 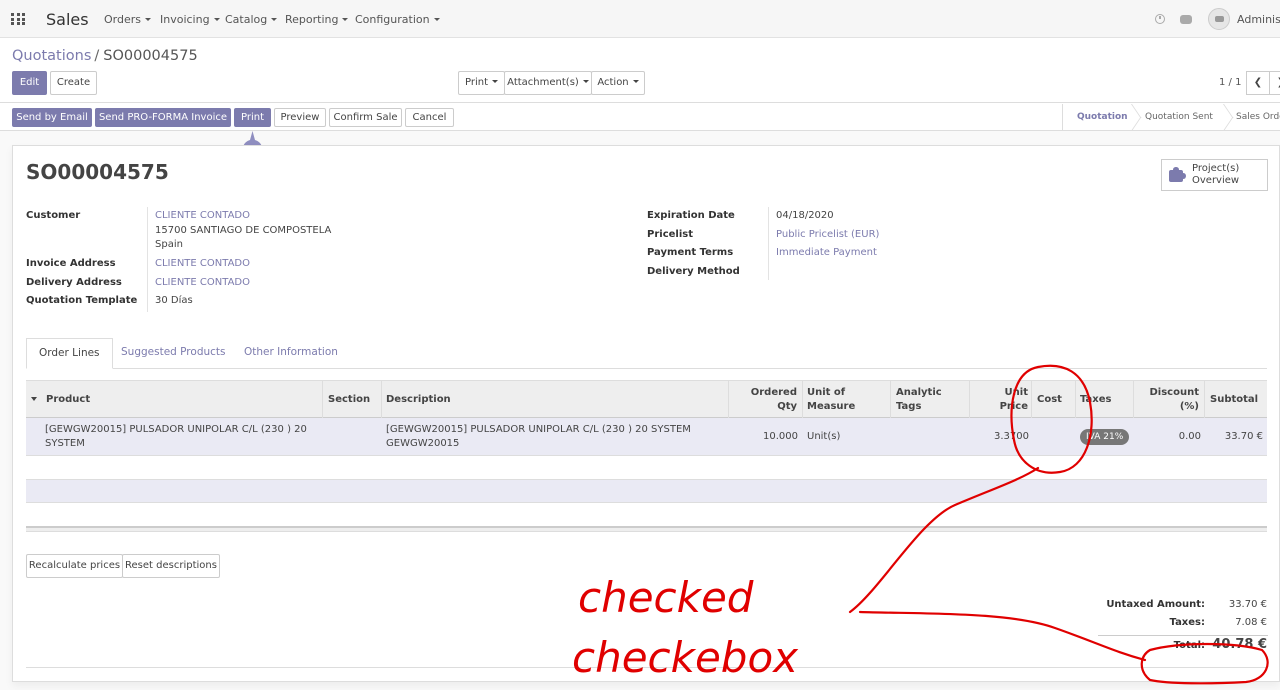 I want to click on row-subtotal: 33.70 €, so click(x=1243, y=436).